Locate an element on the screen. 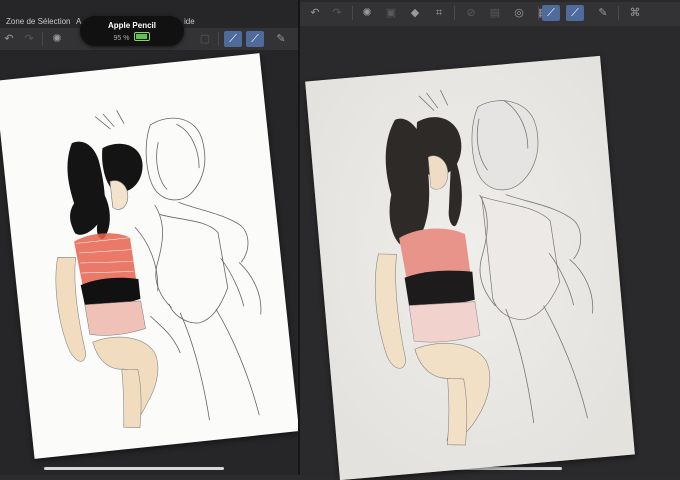 The width and height of the screenshot is (680, 480). battery-icon is located at coordinates (142, 36).